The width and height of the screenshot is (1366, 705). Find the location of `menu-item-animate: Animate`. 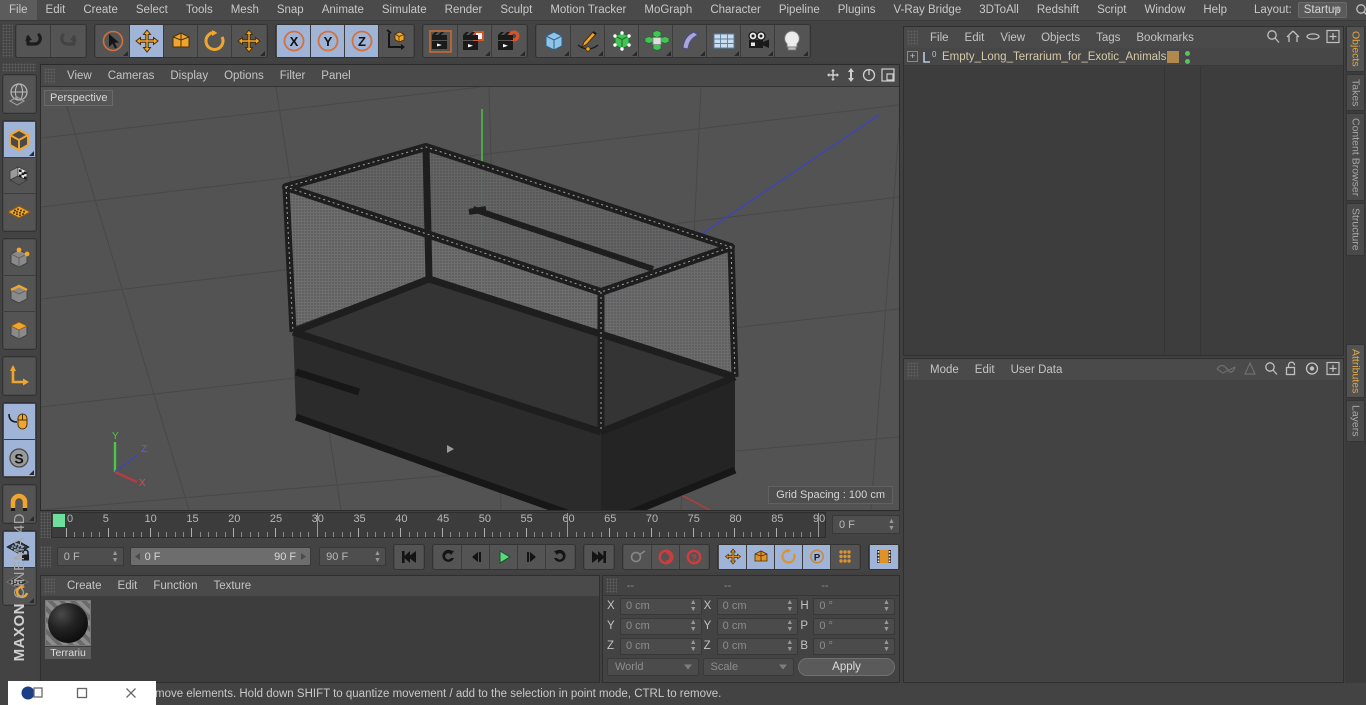

menu-item-animate: Animate is located at coordinates (343, 10).